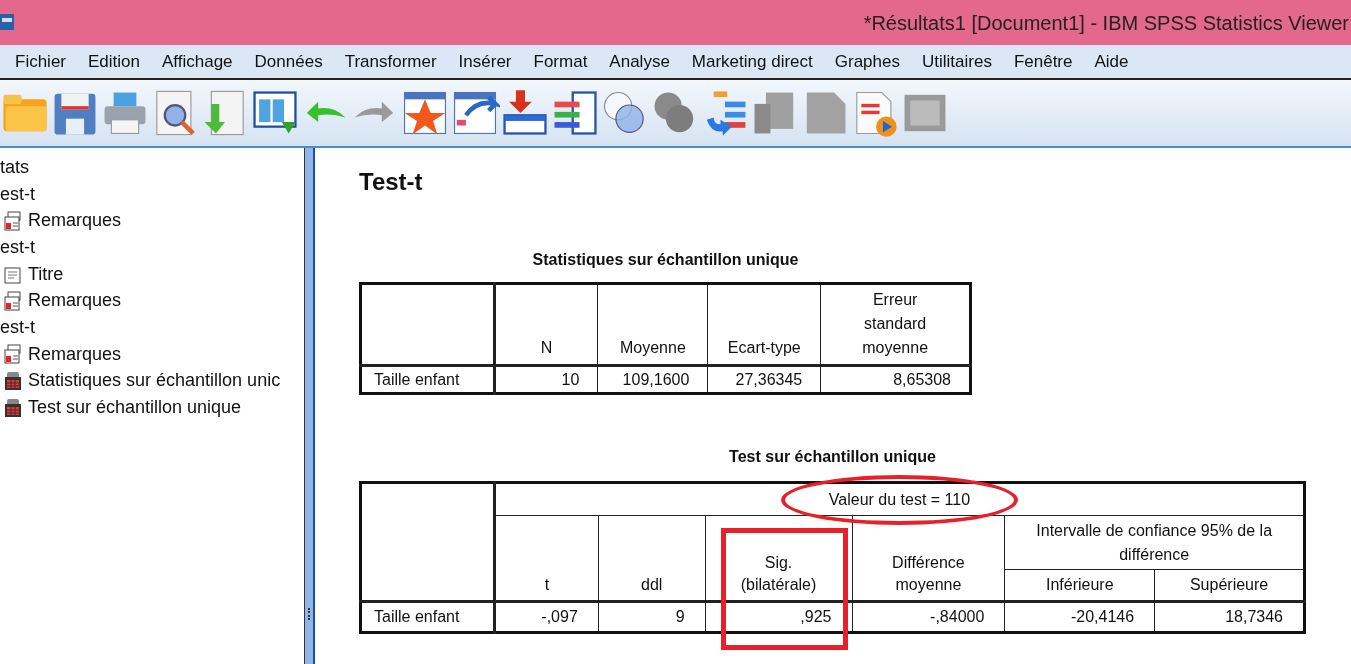 Image resolution: width=1351 pixels, height=664 pixels. What do you see at coordinates (1043, 61) in the screenshot?
I see `menu-item: Fenêtre` at bounding box center [1043, 61].